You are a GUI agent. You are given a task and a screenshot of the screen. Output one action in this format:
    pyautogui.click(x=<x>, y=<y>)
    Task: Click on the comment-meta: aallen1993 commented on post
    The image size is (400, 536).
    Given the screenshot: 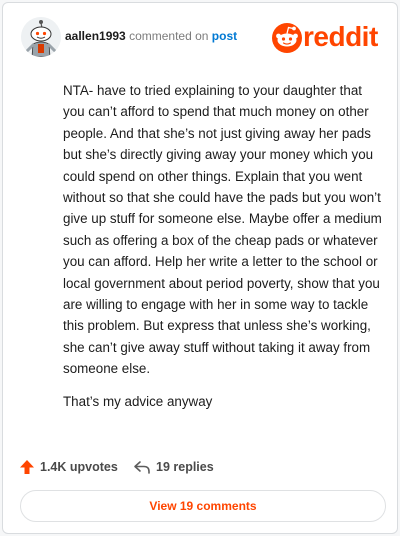 What is the action you would take?
    pyautogui.click(x=151, y=36)
    